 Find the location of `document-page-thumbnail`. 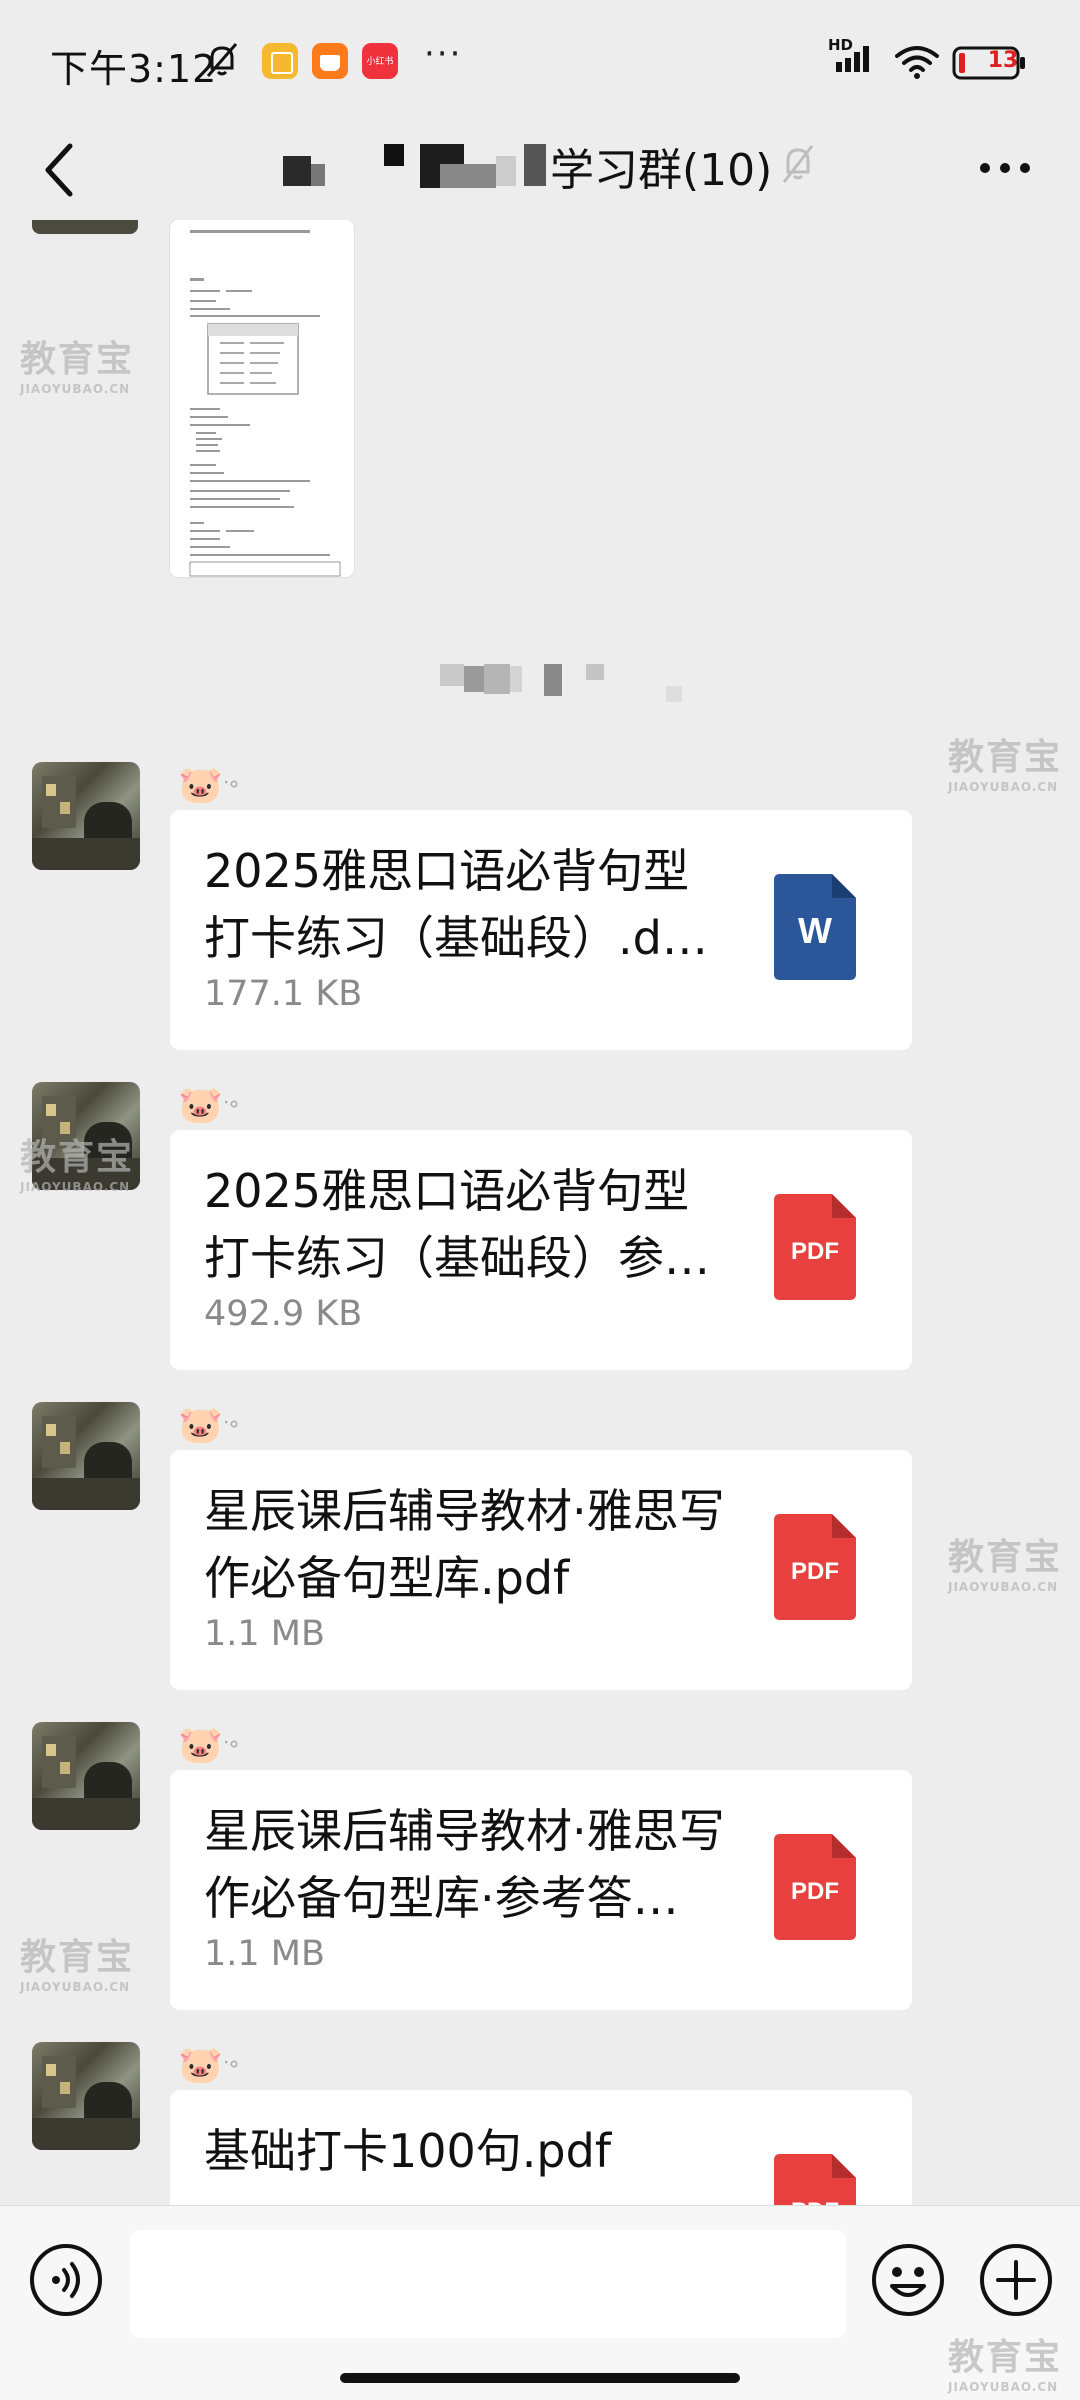

document-page-thumbnail is located at coordinates (262, 398).